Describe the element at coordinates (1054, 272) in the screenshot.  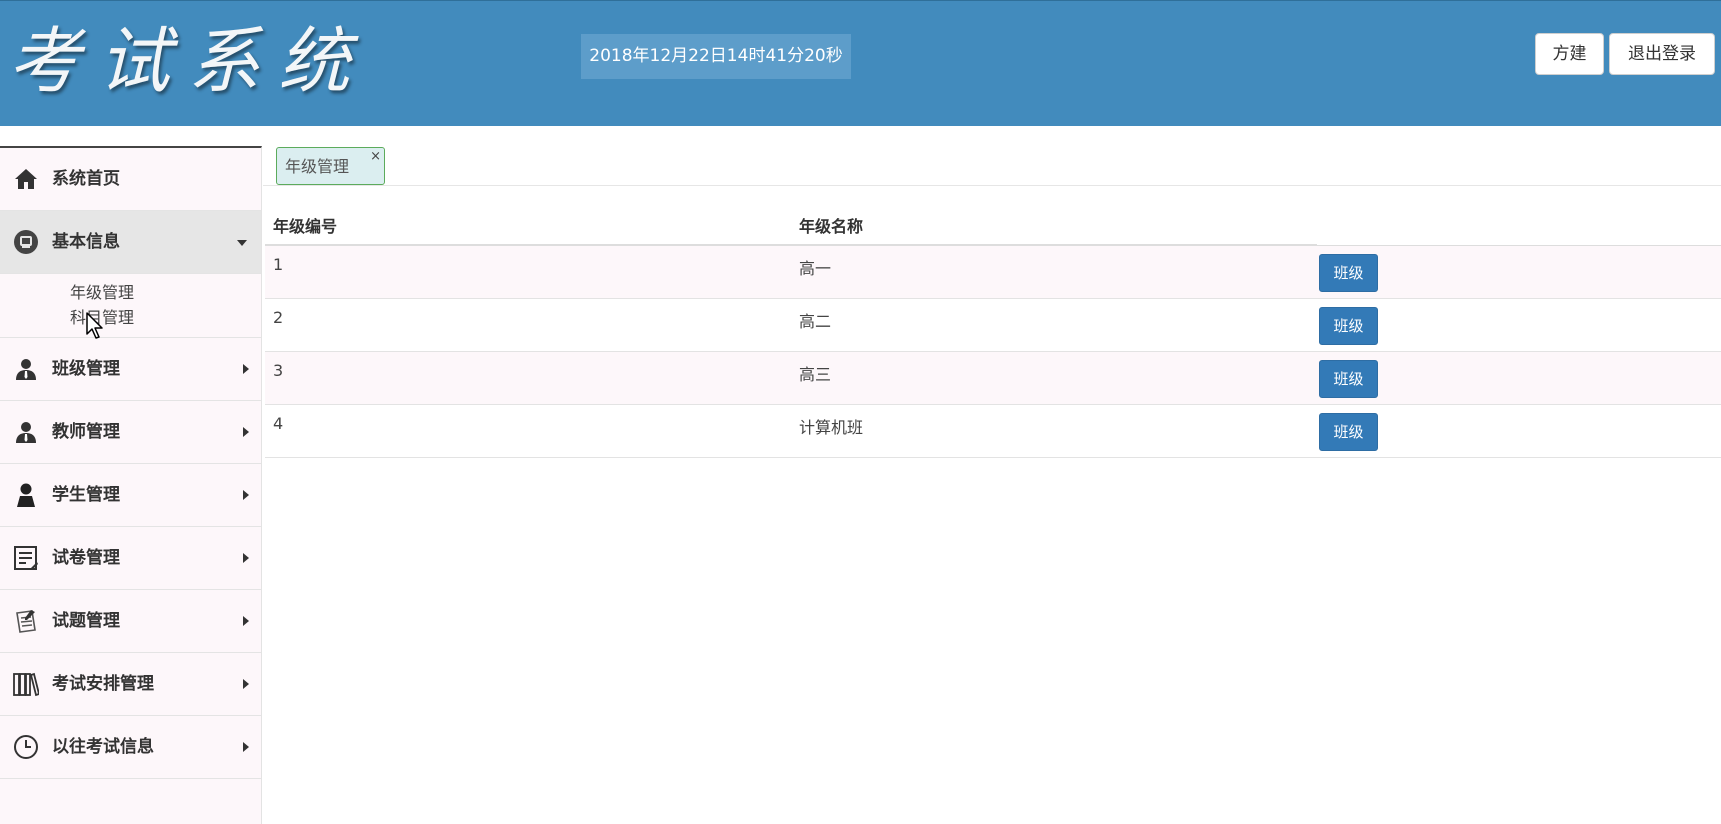
I see `cell-grade-name: 高一` at that location.